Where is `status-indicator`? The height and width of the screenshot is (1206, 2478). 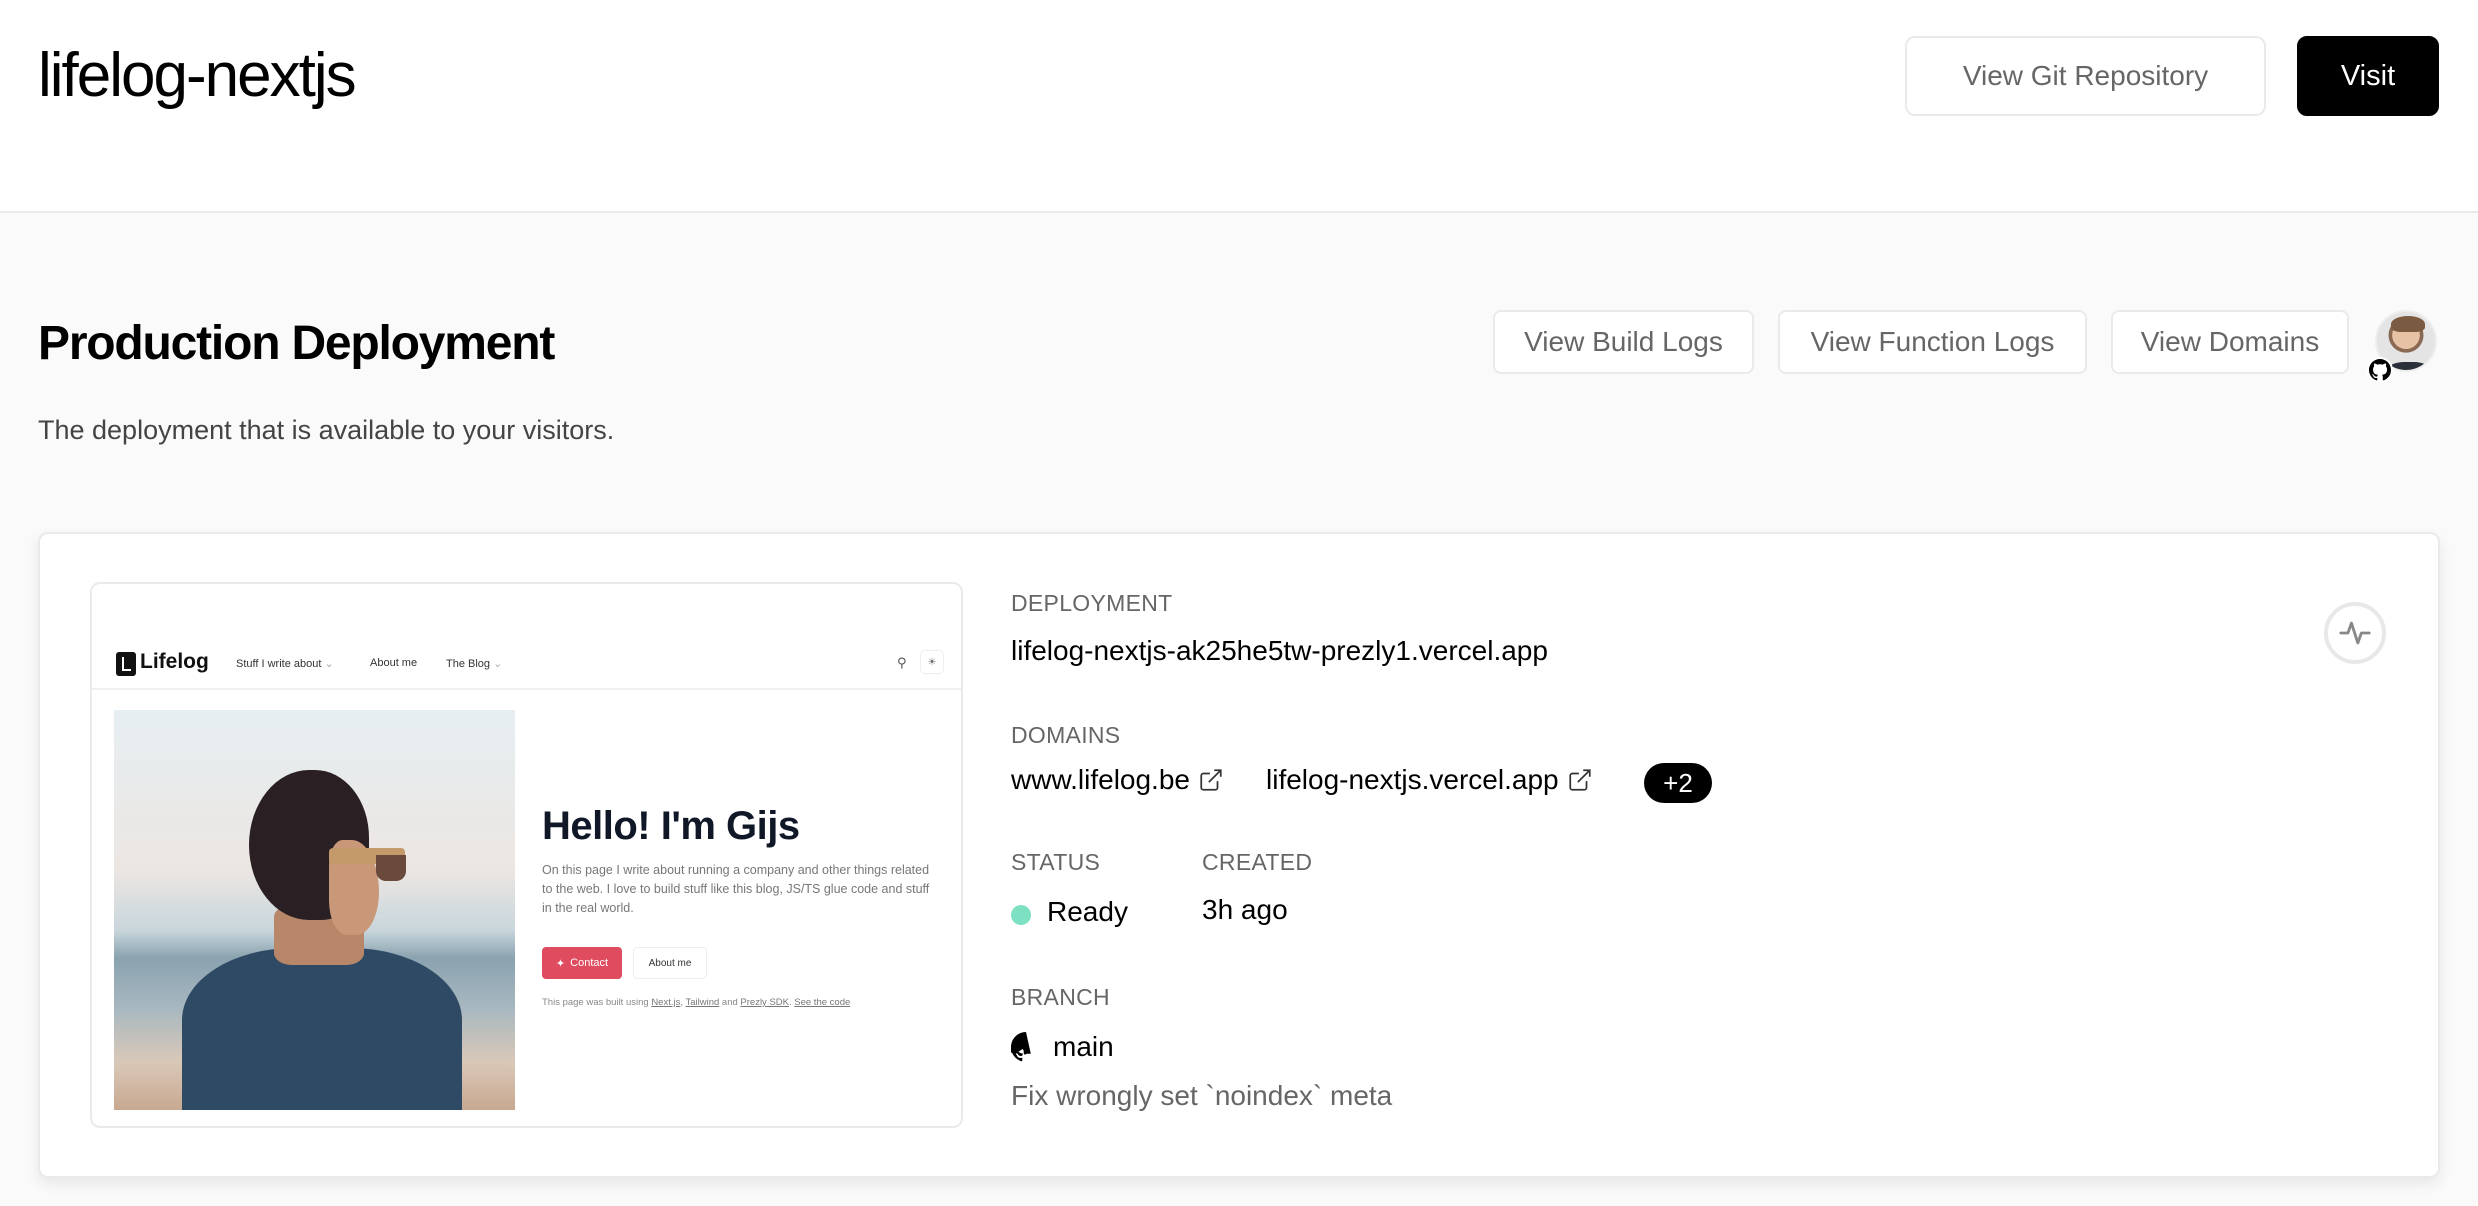 status-indicator is located at coordinates (1021, 915).